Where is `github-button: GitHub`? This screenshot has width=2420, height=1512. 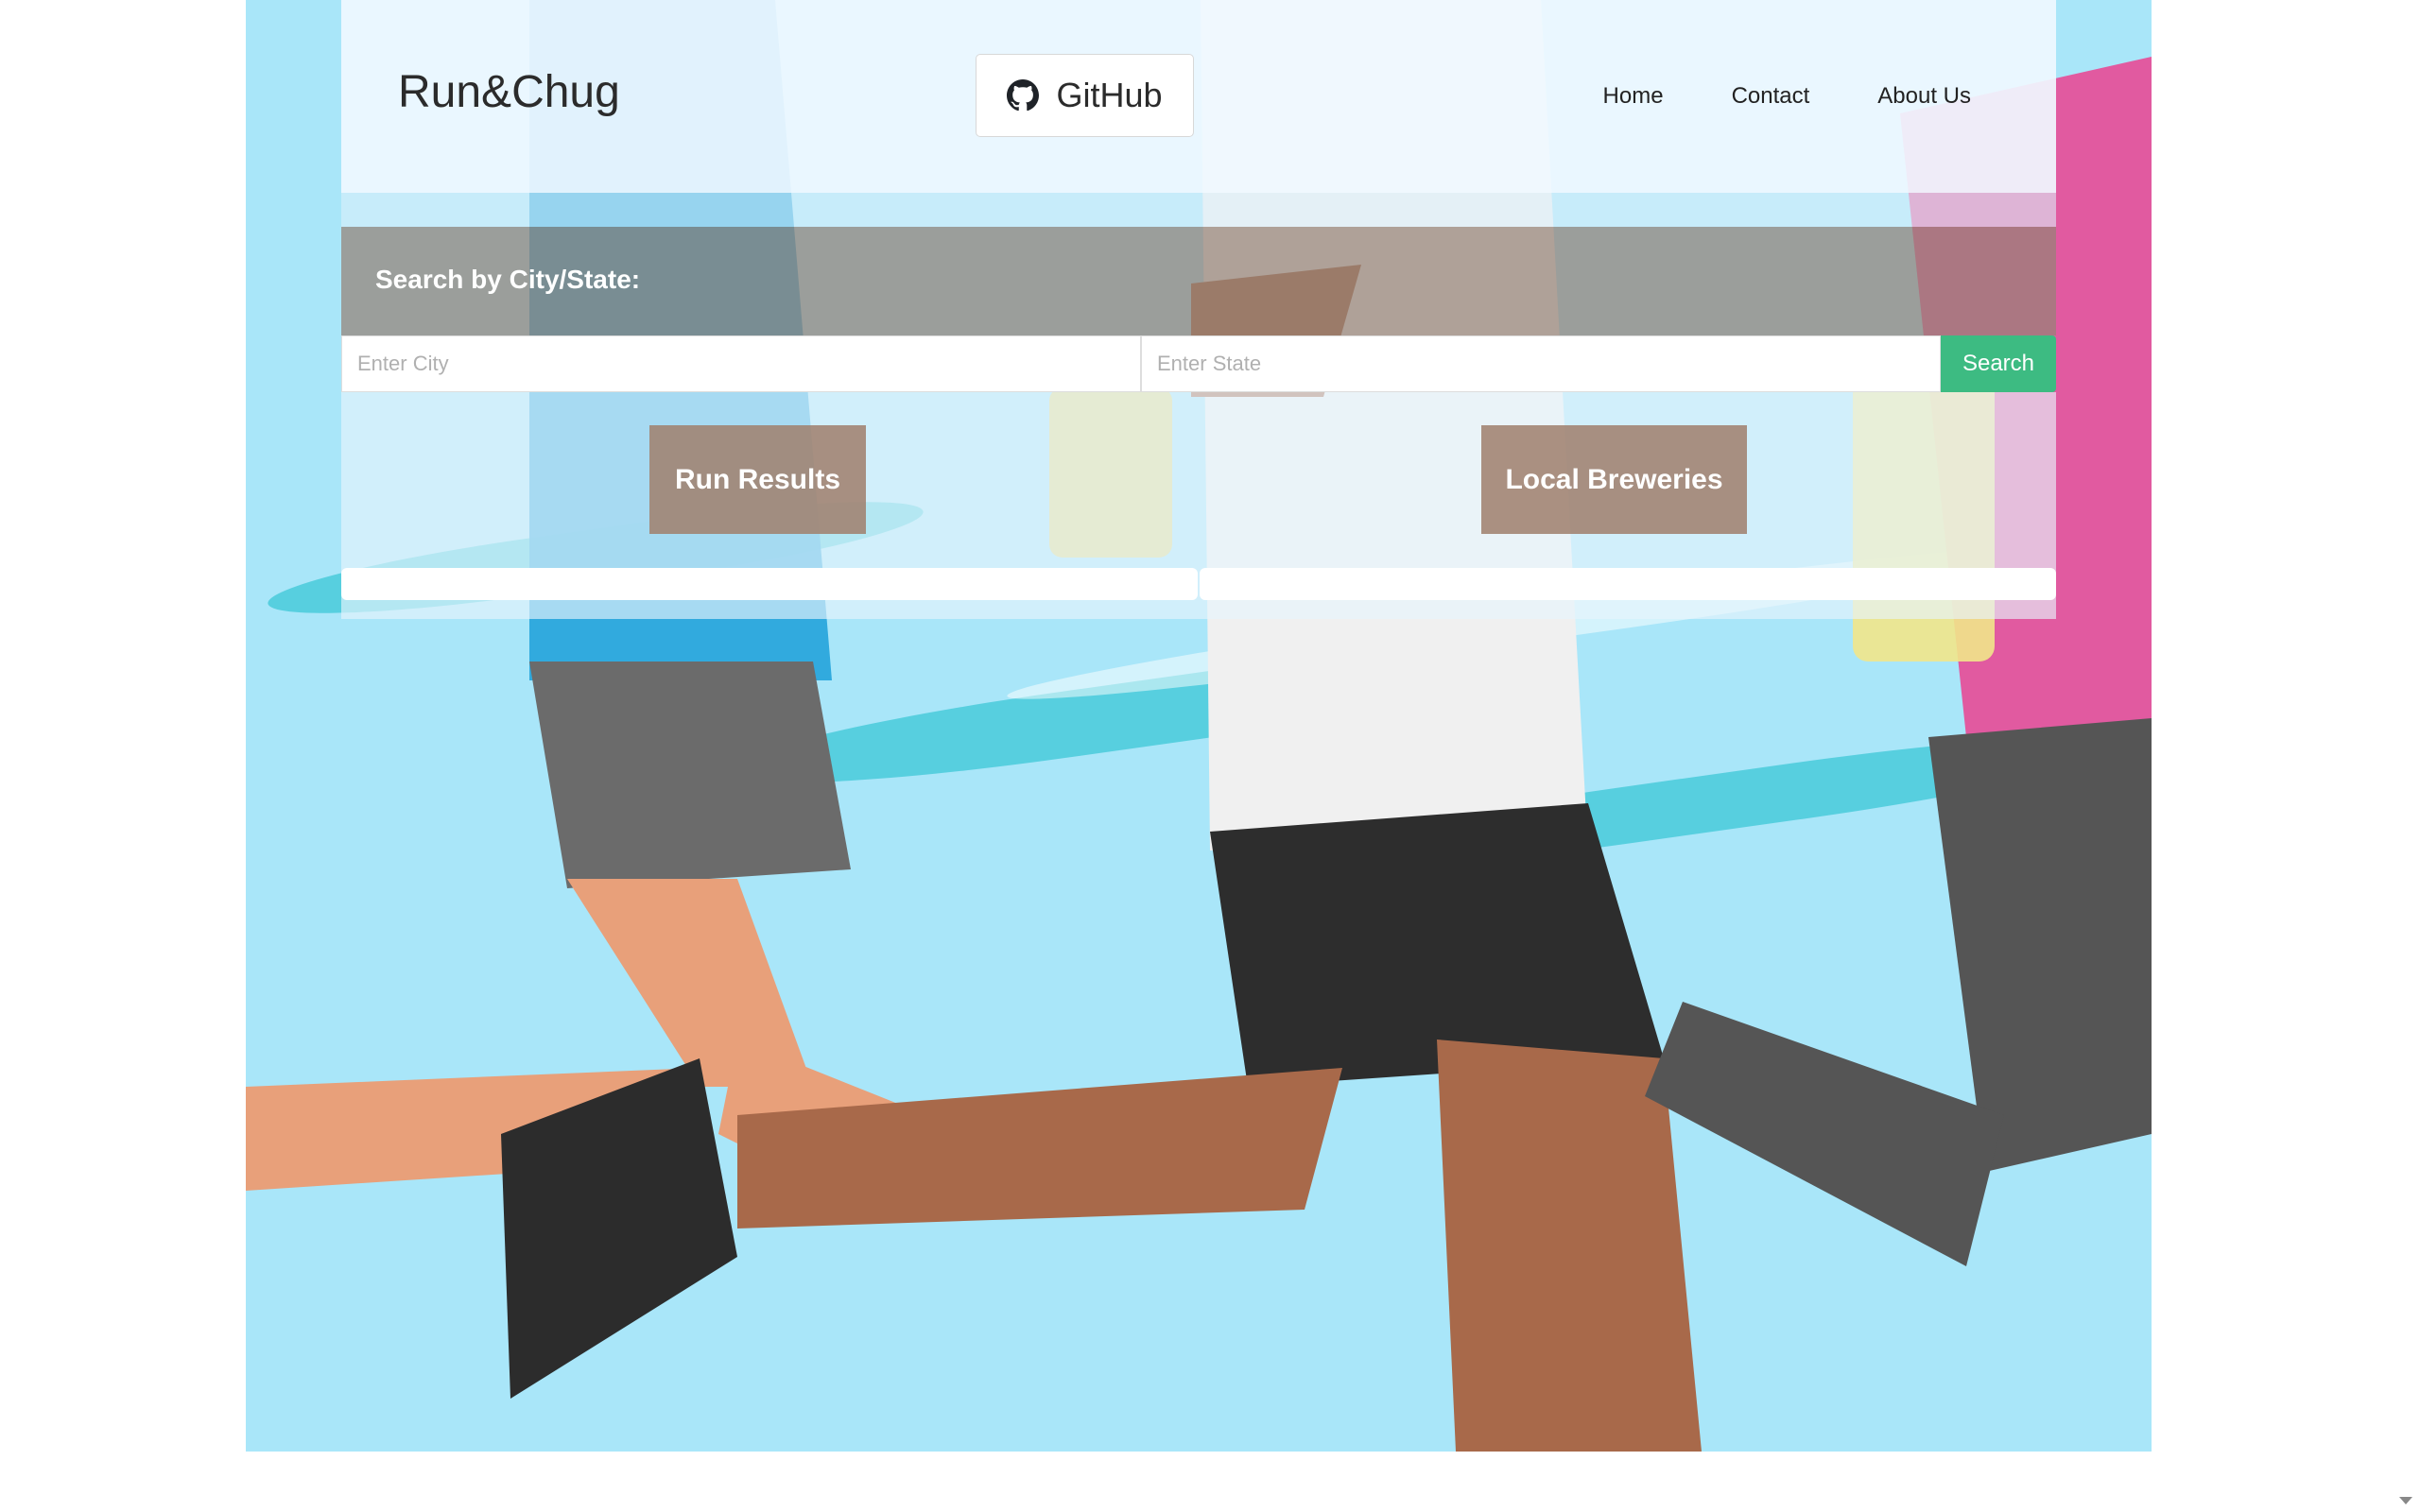
github-button: GitHub is located at coordinates (1085, 95).